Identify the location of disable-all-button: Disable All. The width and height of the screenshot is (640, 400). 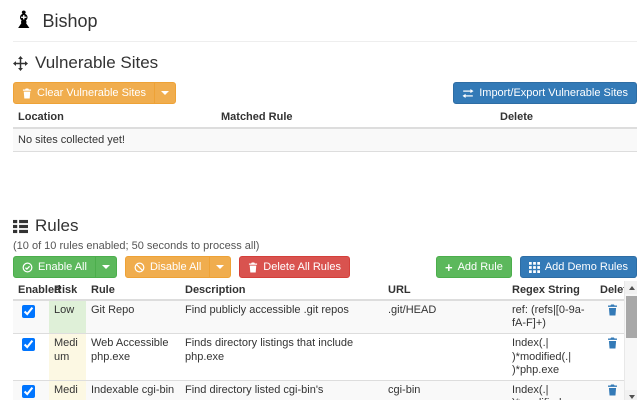
(167, 267).